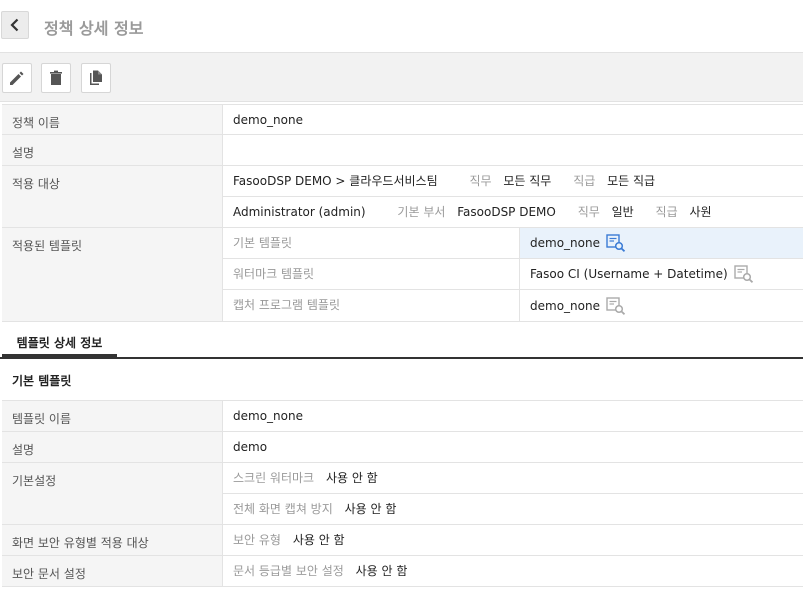 The height and width of the screenshot is (598, 803). Describe the element at coordinates (274, 274) in the screenshot. I see `template-type-label: 워터마크 템플릿` at that location.